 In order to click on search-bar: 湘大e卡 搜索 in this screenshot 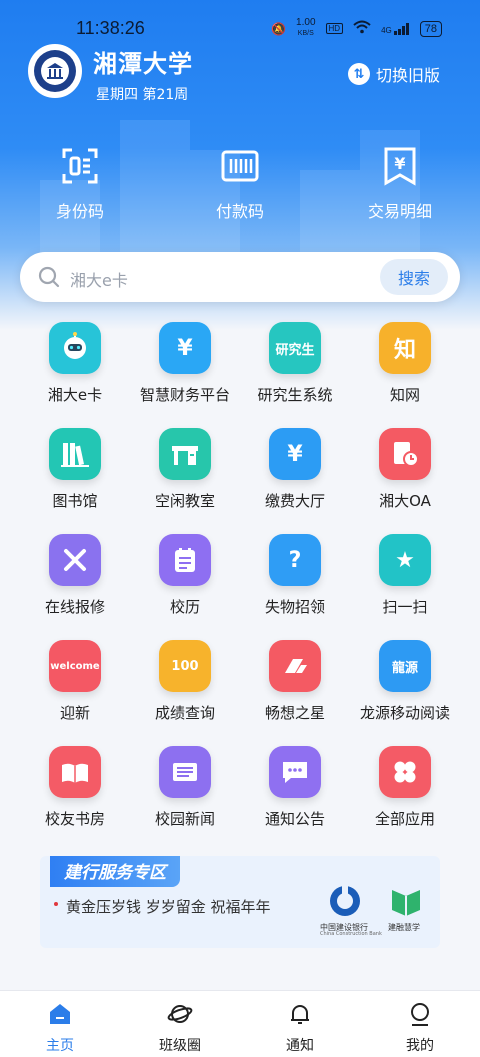, I will do `click(240, 277)`.